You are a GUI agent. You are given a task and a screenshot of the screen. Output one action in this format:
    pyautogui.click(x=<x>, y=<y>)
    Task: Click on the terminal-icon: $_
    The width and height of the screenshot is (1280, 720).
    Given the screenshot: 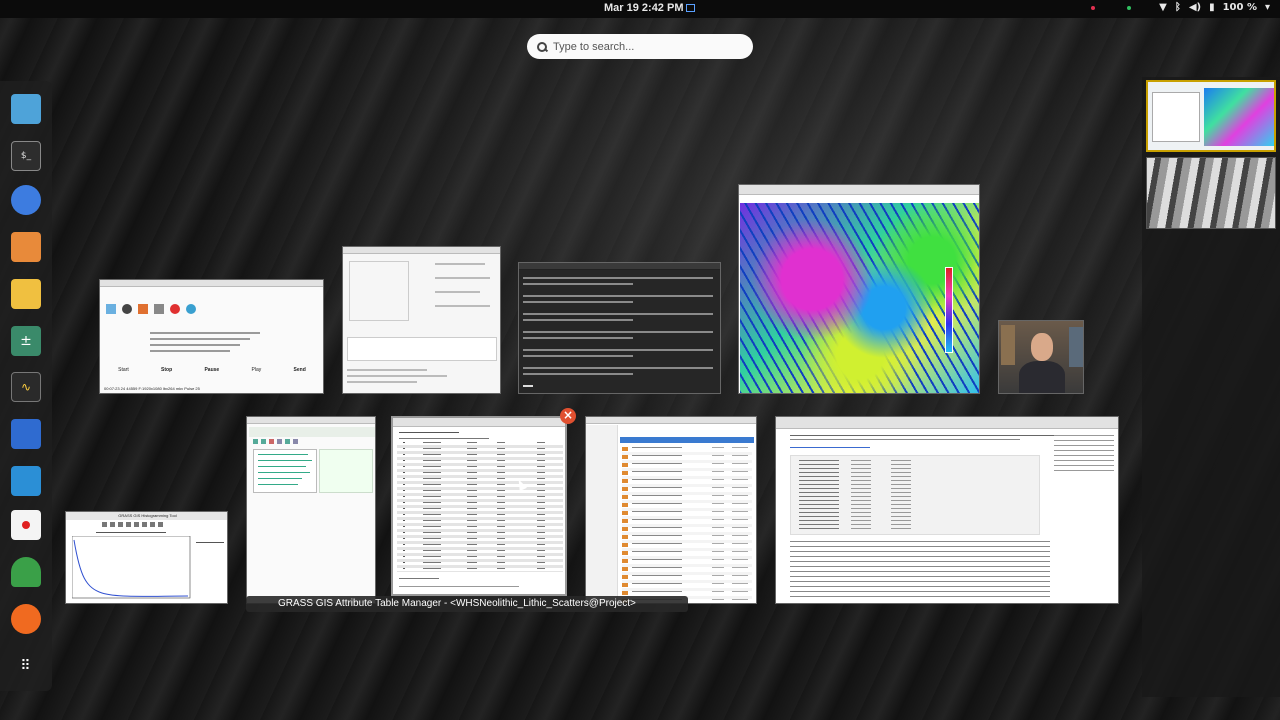 What is the action you would take?
    pyautogui.click(x=26, y=156)
    